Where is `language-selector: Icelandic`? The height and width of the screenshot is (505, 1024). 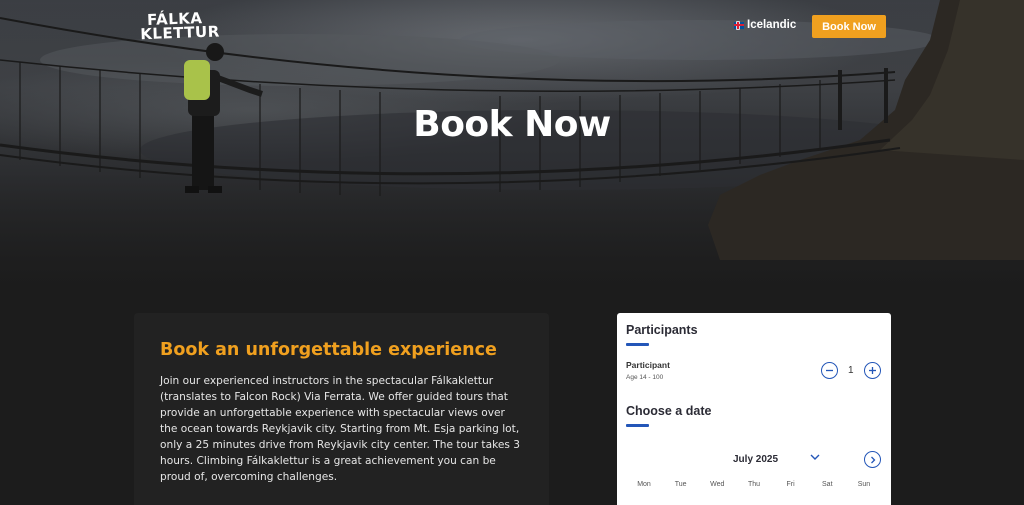
language-selector: Icelandic is located at coordinates (765, 25).